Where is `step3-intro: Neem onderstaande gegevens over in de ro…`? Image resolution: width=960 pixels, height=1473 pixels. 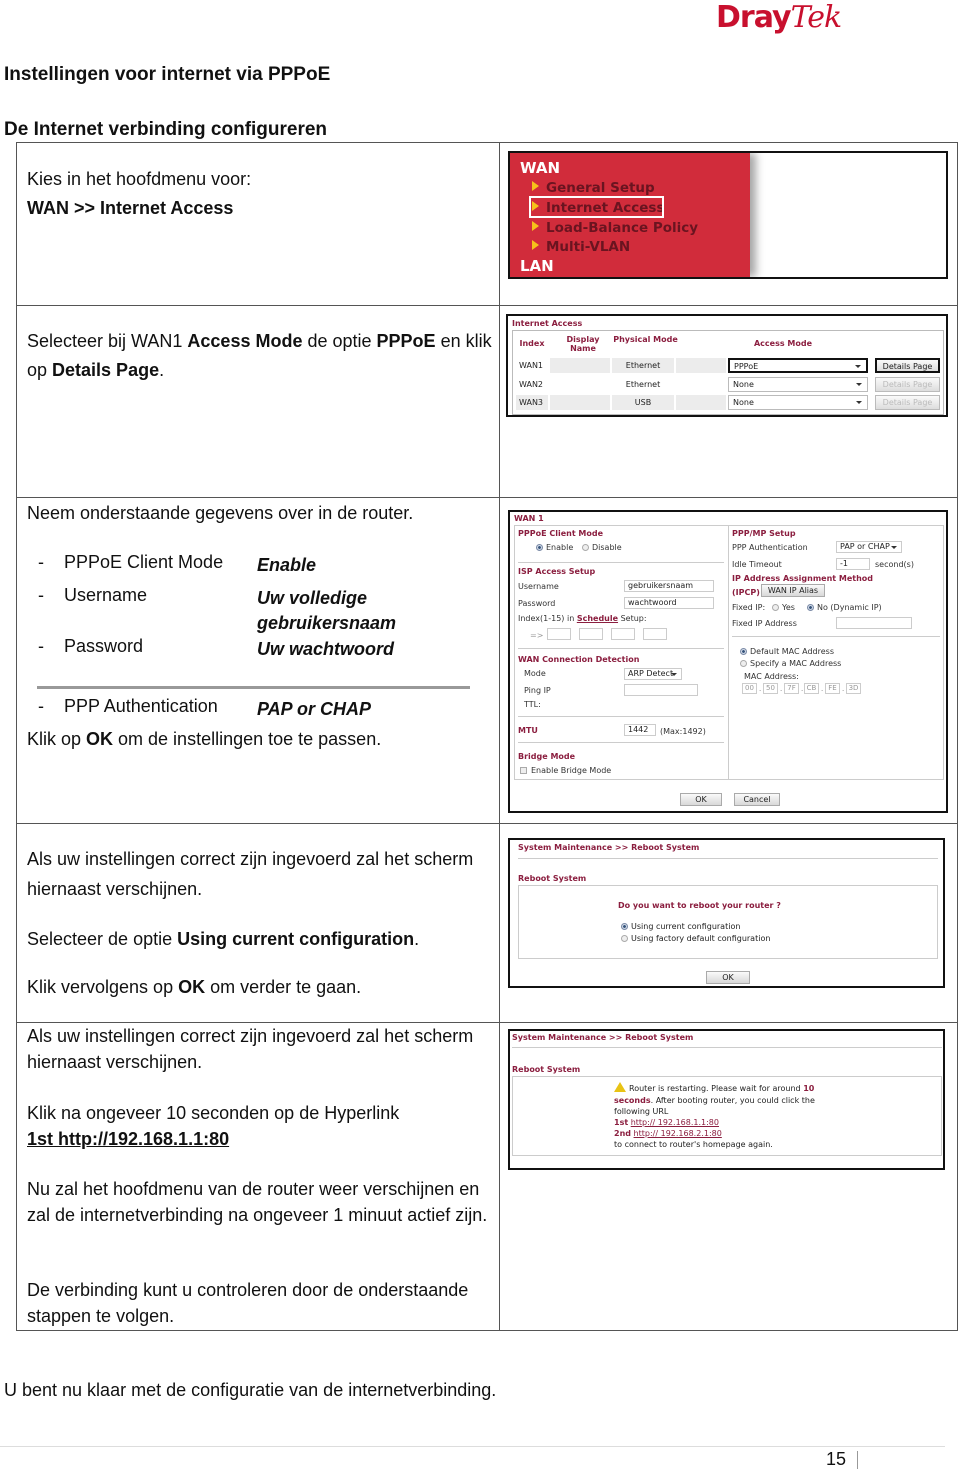
step3-intro: Neem onderstaande gegevens over in de ro… is located at coordinates (220, 513).